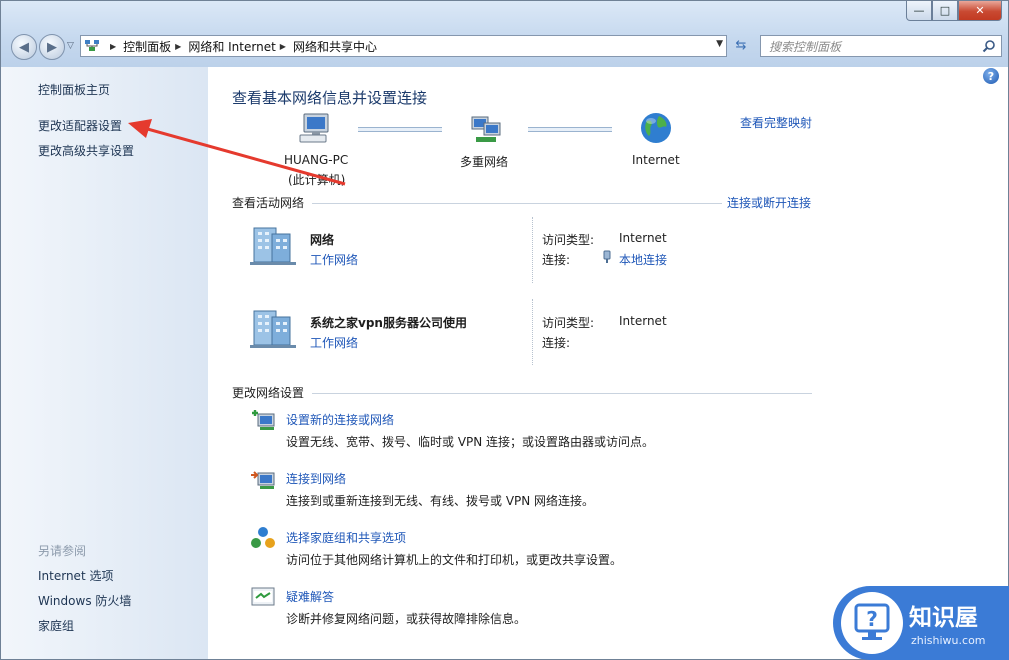 The height and width of the screenshot is (660, 1009). I want to click on caption-buttons: — □ ✕, so click(954, 11).